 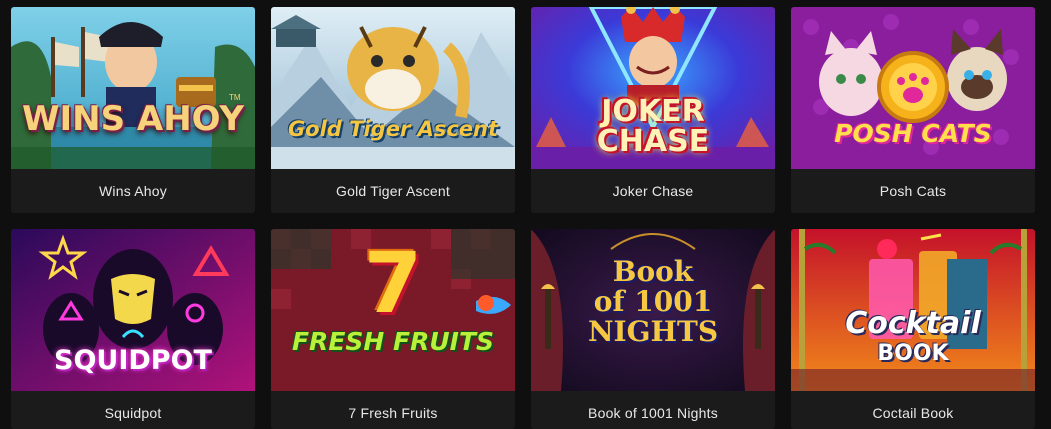 What do you see at coordinates (653, 88) in the screenshot?
I see `game-thumbnail-joker-chase: JOKER CHASE` at bounding box center [653, 88].